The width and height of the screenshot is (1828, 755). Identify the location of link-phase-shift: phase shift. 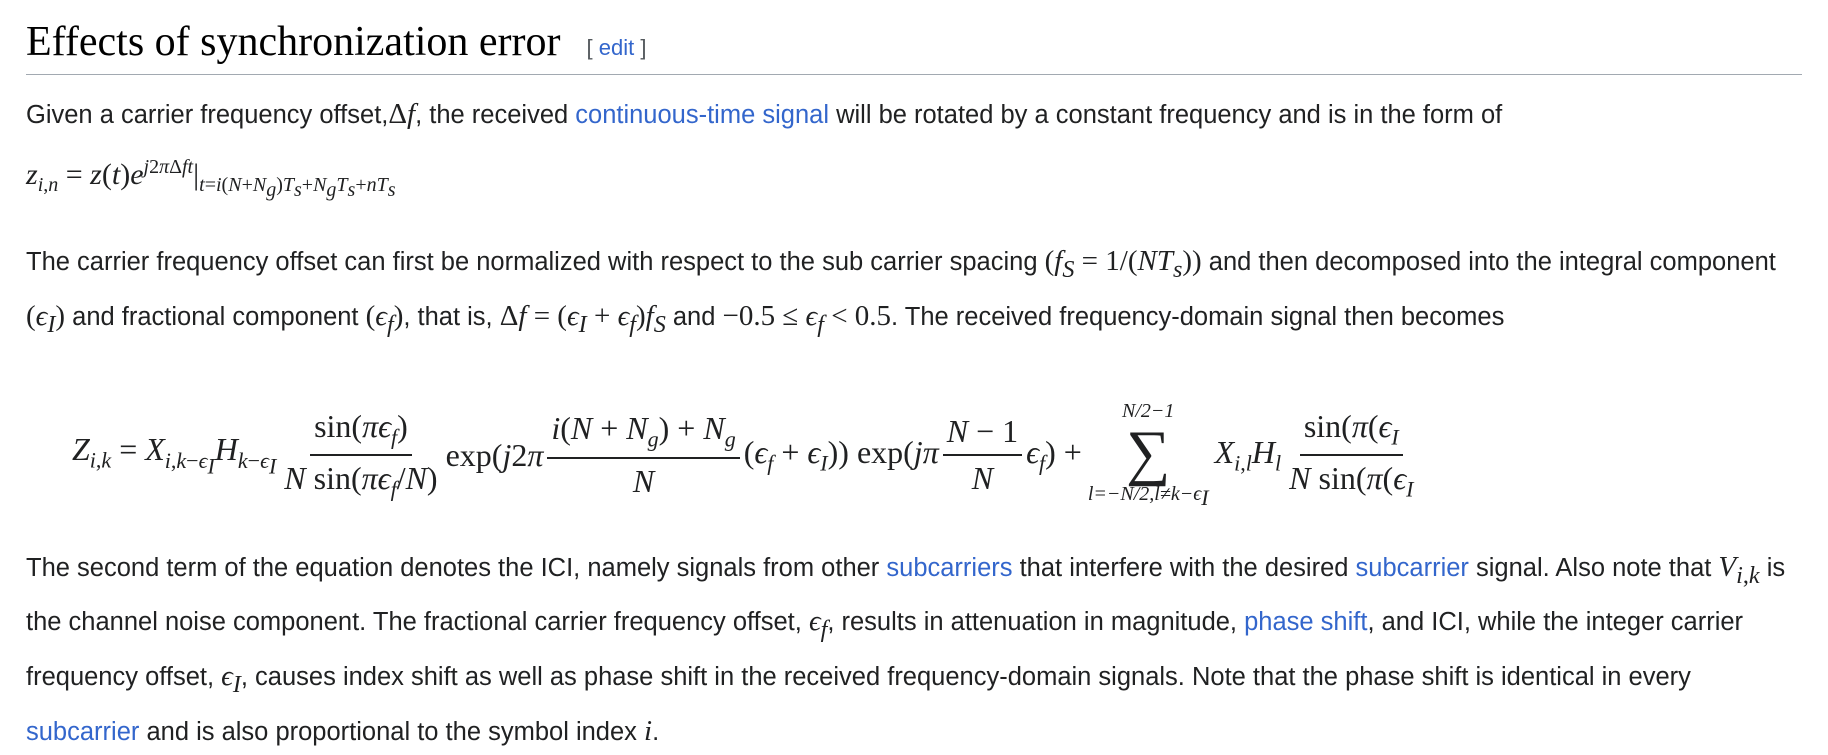
(1305, 622).